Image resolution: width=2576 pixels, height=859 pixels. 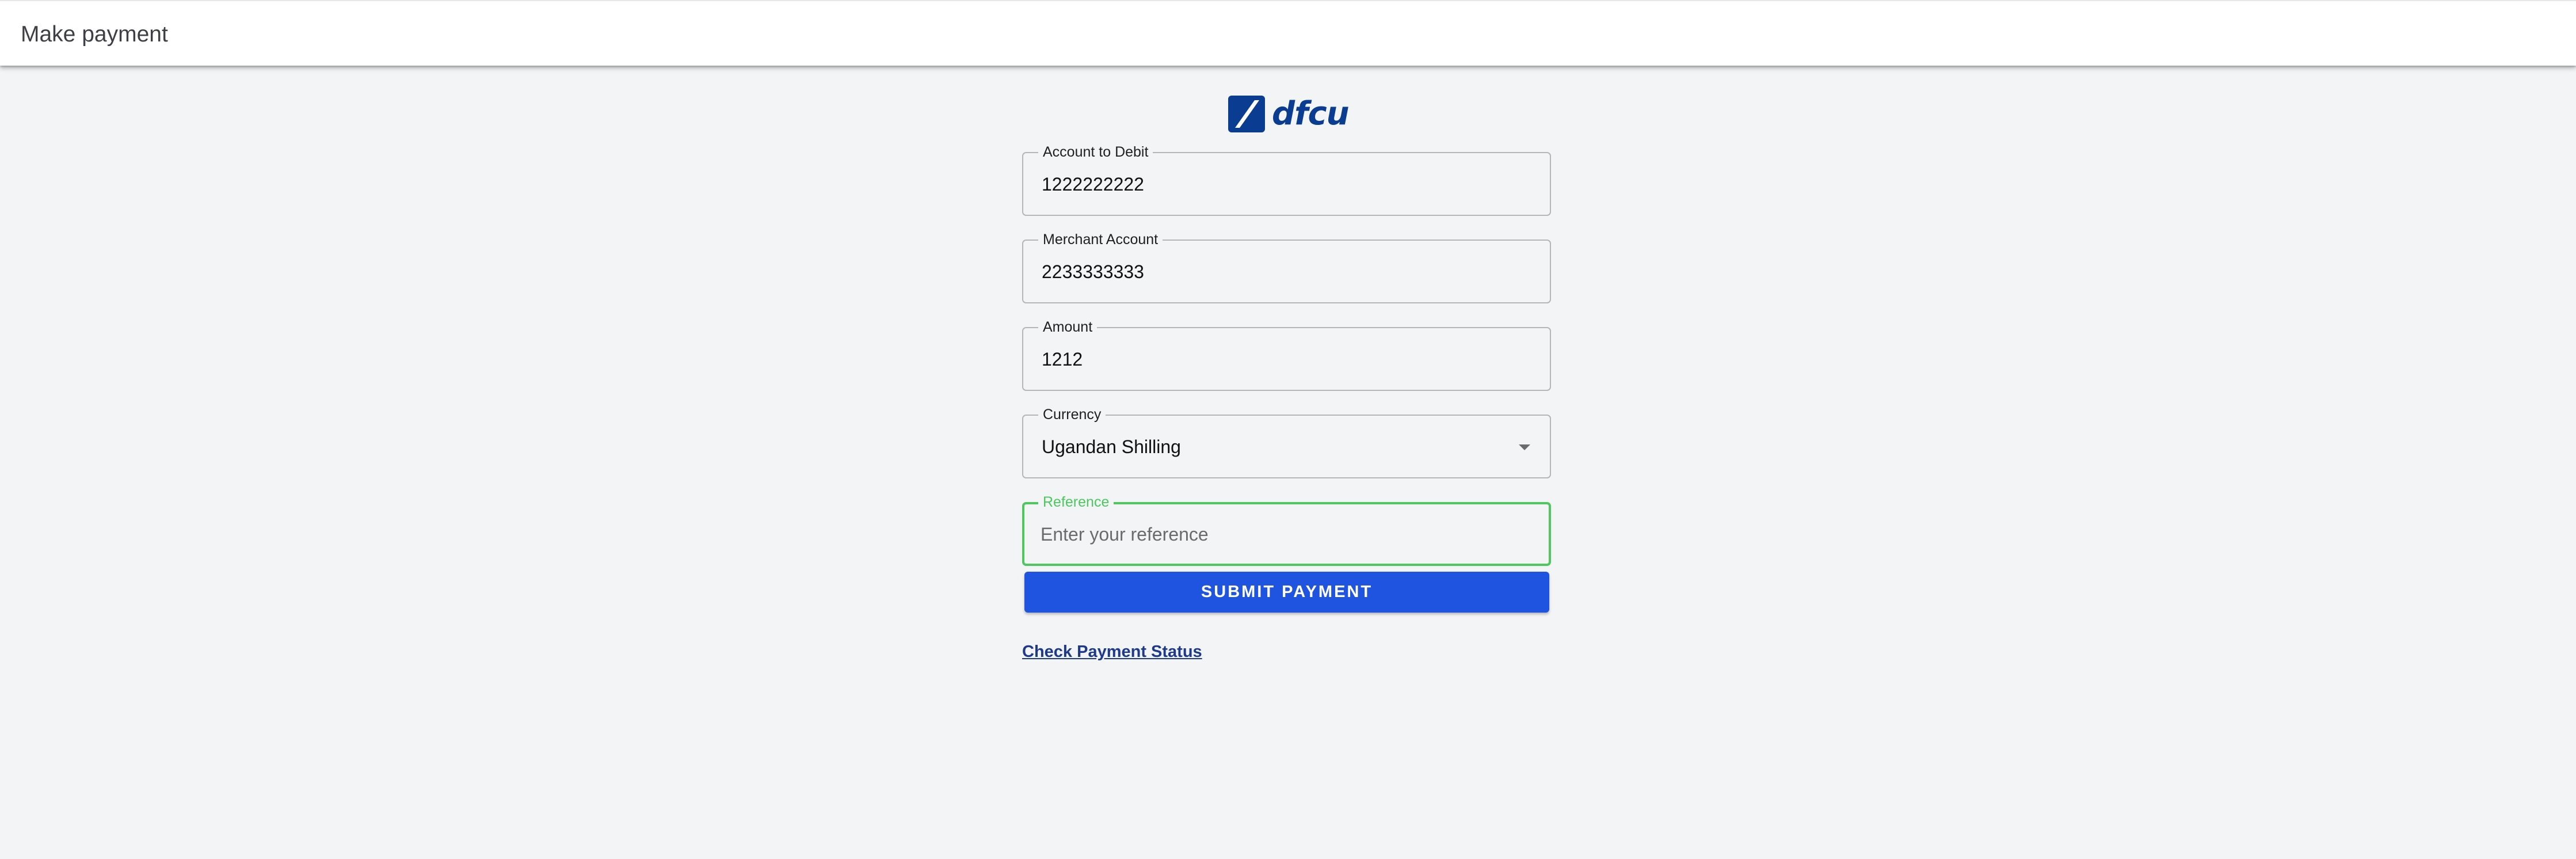 What do you see at coordinates (1100, 239) in the screenshot?
I see `merchant-account-label: Merchant Account` at bounding box center [1100, 239].